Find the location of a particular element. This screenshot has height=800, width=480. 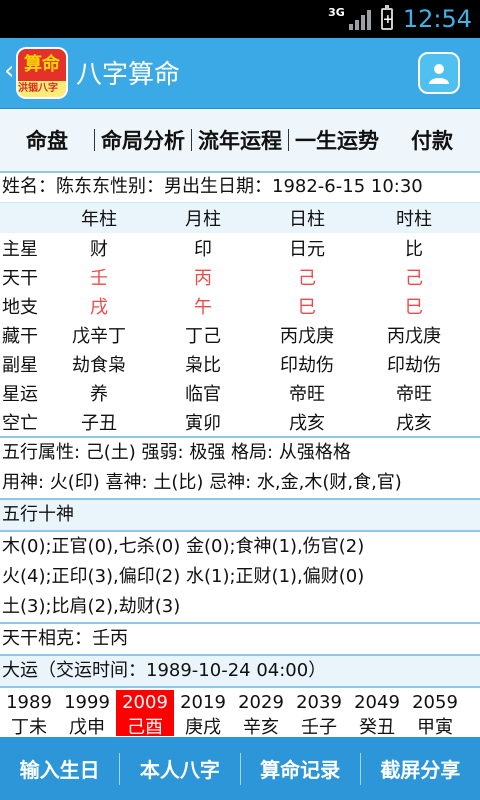

wuxing-line: 木(0);正官(0),七杀(0) 金(0);食神(1),伤官(2) is located at coordinates (183, 546).